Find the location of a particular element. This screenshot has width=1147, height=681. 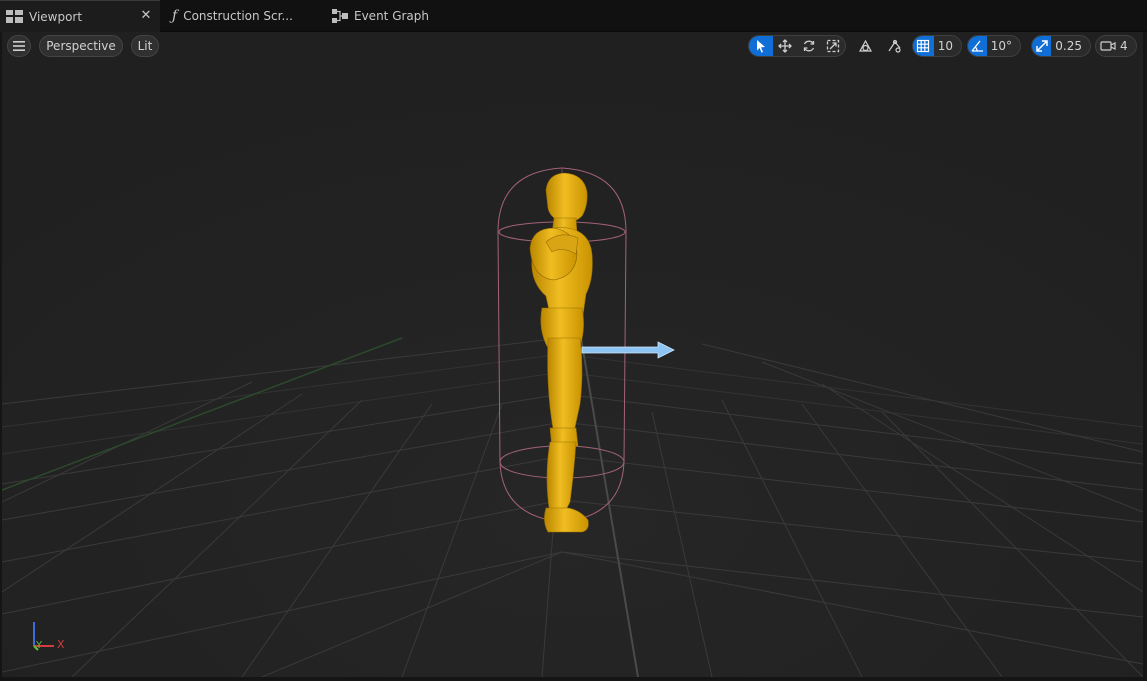

scale-snap-icon is located at coordinates (1041, 46).